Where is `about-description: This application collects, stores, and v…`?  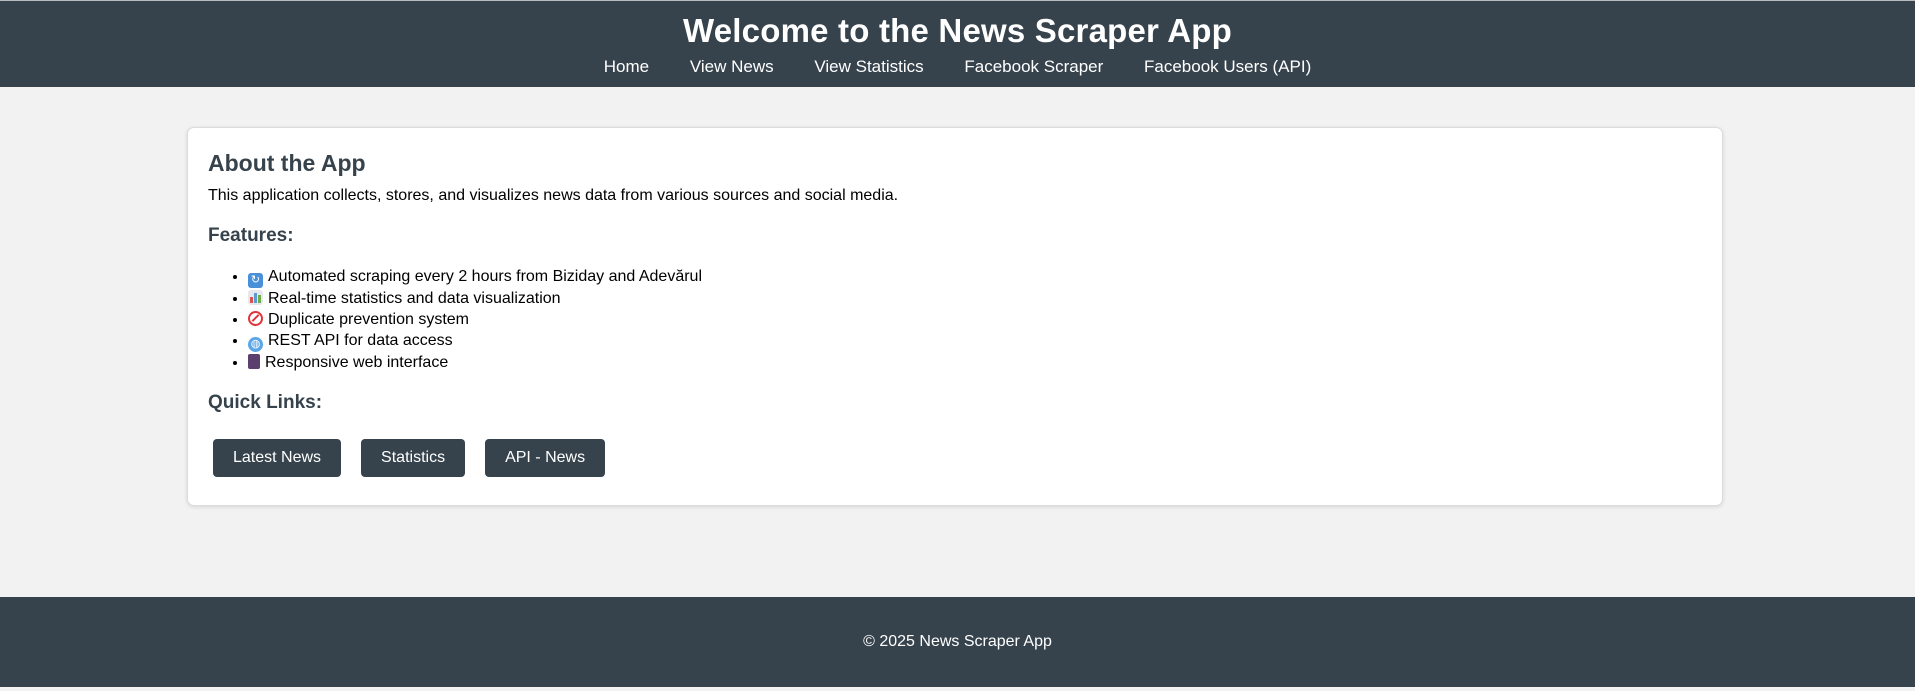
about-description: This application collects, stores, and v… is located at coordinates (553, 195).